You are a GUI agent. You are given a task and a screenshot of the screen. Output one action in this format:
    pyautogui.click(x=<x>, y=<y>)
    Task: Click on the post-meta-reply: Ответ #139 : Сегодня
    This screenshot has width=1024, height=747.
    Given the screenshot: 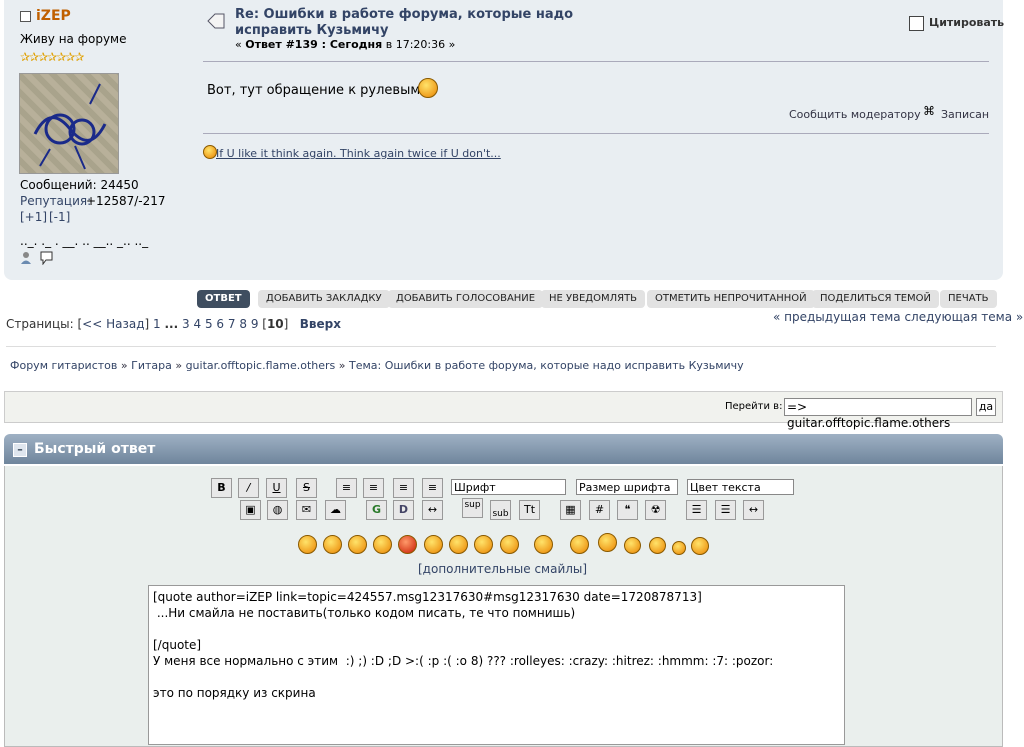 What is the action you would take?
    pyautogui.click(x=313, y=44)
    